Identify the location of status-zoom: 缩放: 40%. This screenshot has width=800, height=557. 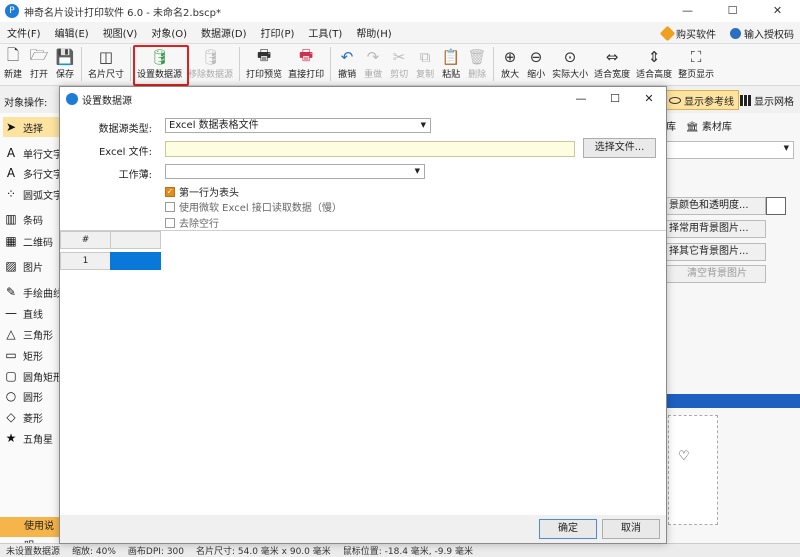
(94, 552).